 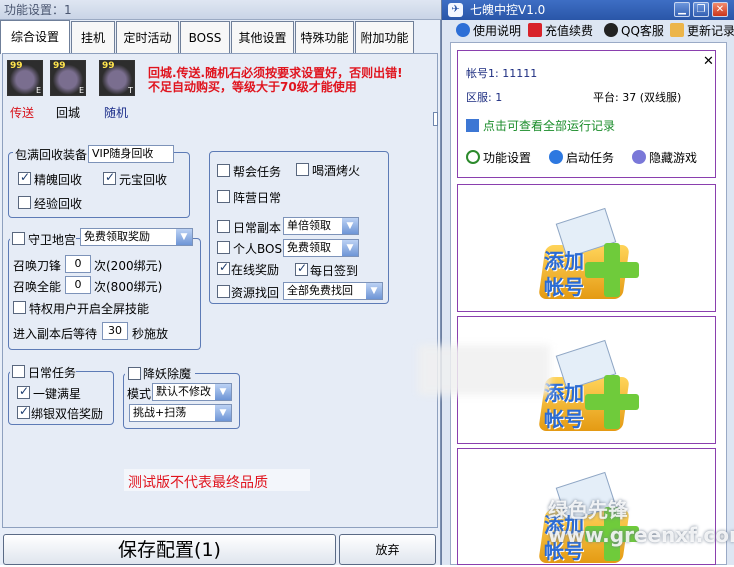 I want to click on tab-timed-events: 定时活动, so click(x=147, y=37).